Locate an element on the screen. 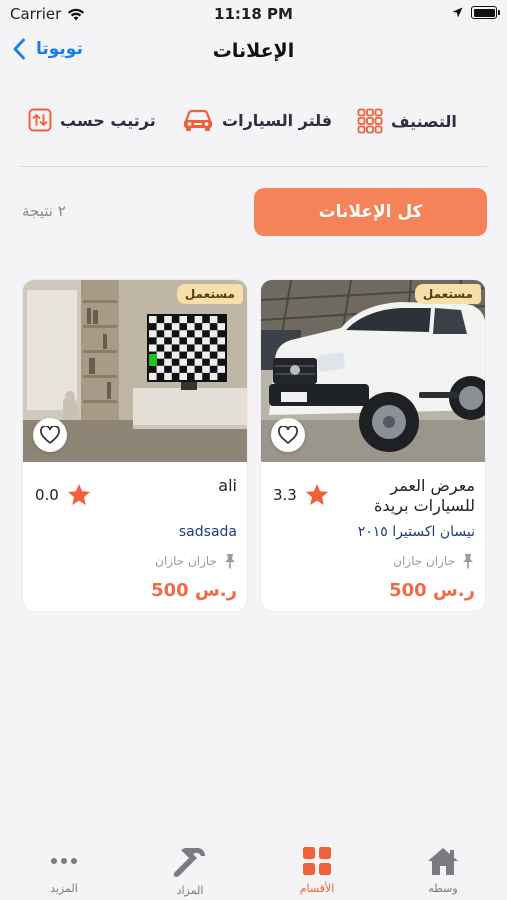 This screenshot has height=900, width=507. more-icon is located at coordinates (64, 861).